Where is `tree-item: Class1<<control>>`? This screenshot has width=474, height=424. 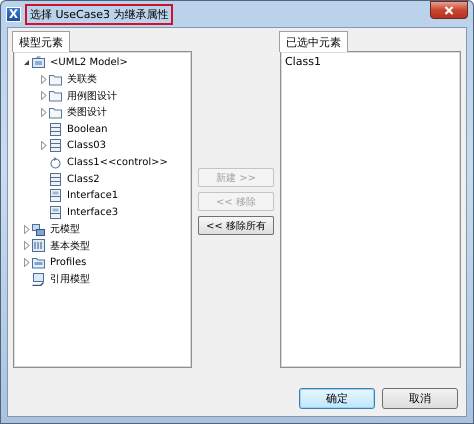 tree-item: Class1<<control>> is located at coordinates (117, 162).